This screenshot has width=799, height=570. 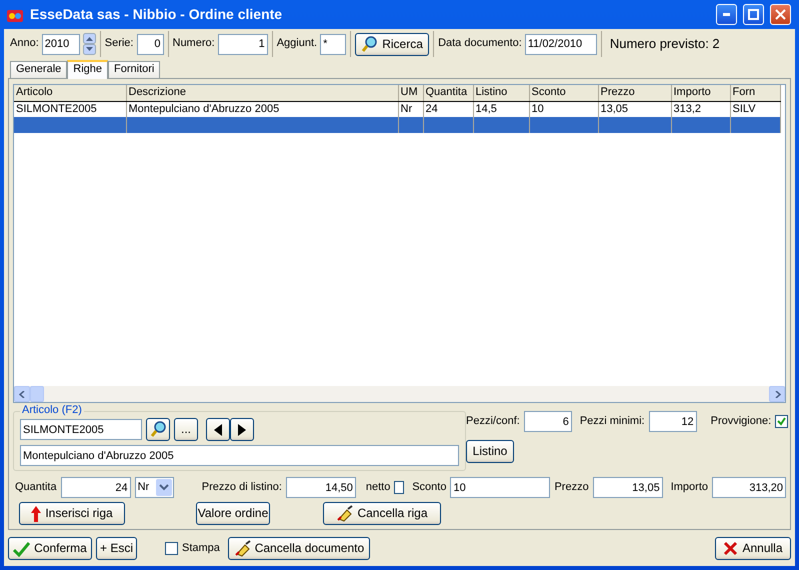 What do you see at coordinates (627, 487) in the screenshot?
I see `input-field: 13,05` at bounding box center [627, 487].